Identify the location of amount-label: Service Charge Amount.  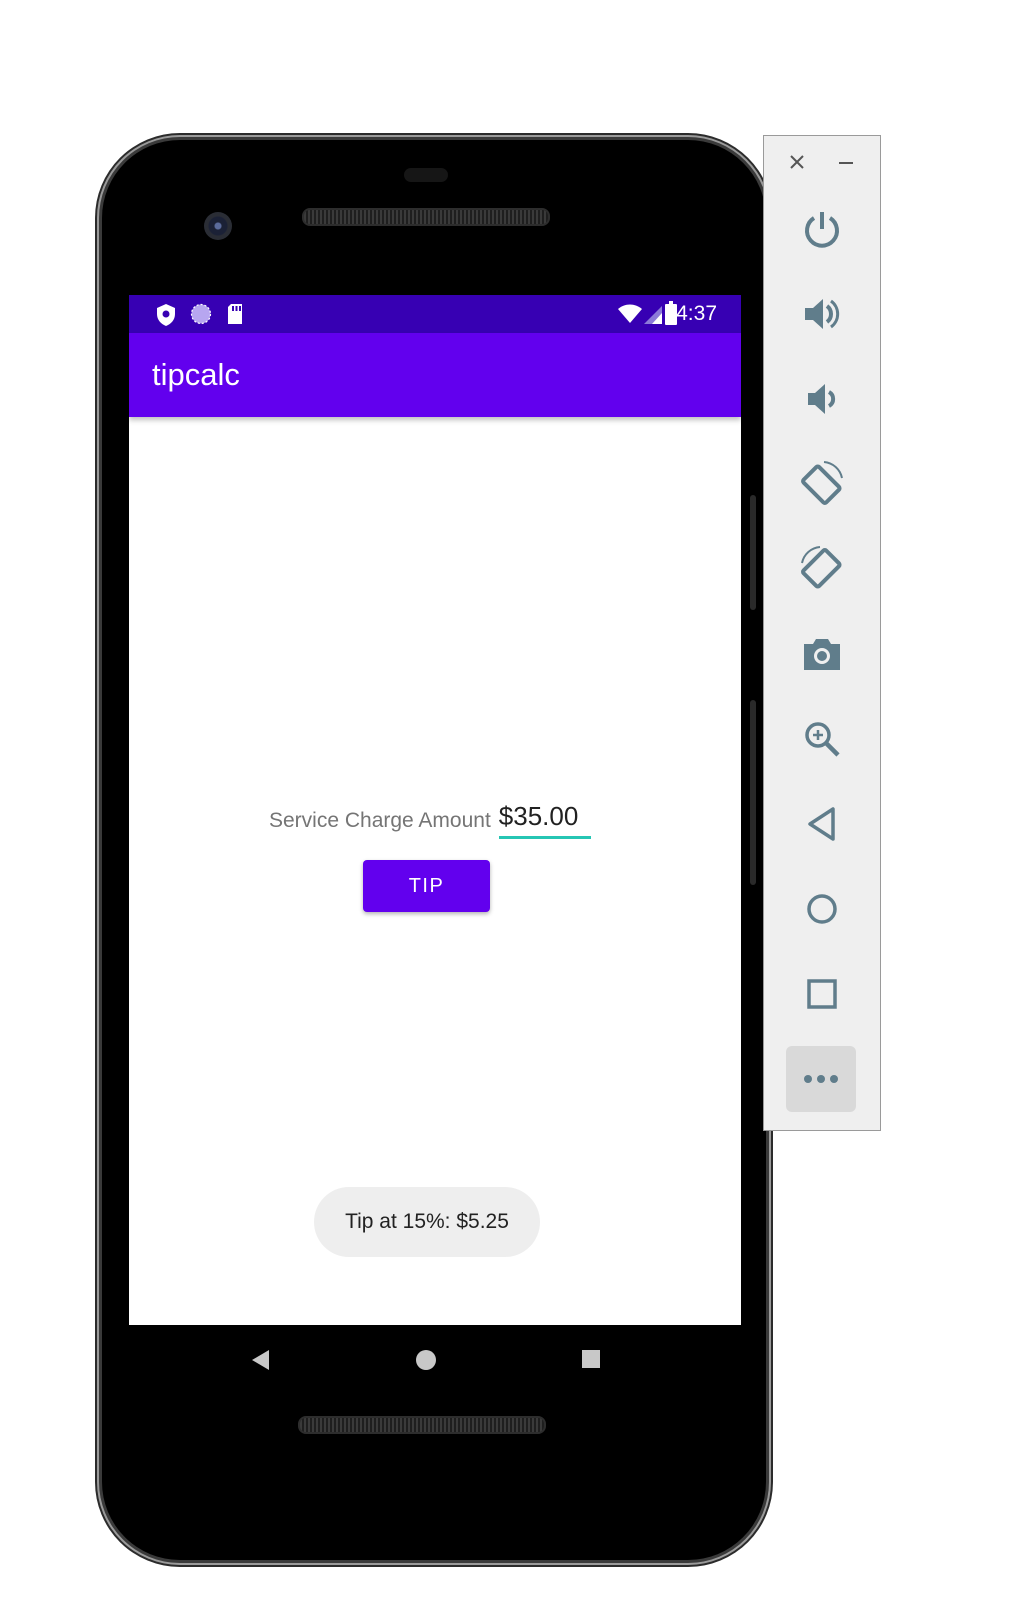
(380, 820).